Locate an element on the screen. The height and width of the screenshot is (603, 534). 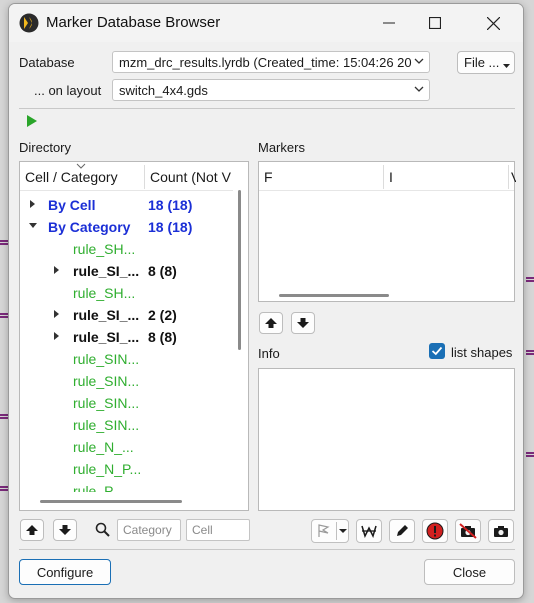
configure-button: Configure is located at coordinates (65, 572).